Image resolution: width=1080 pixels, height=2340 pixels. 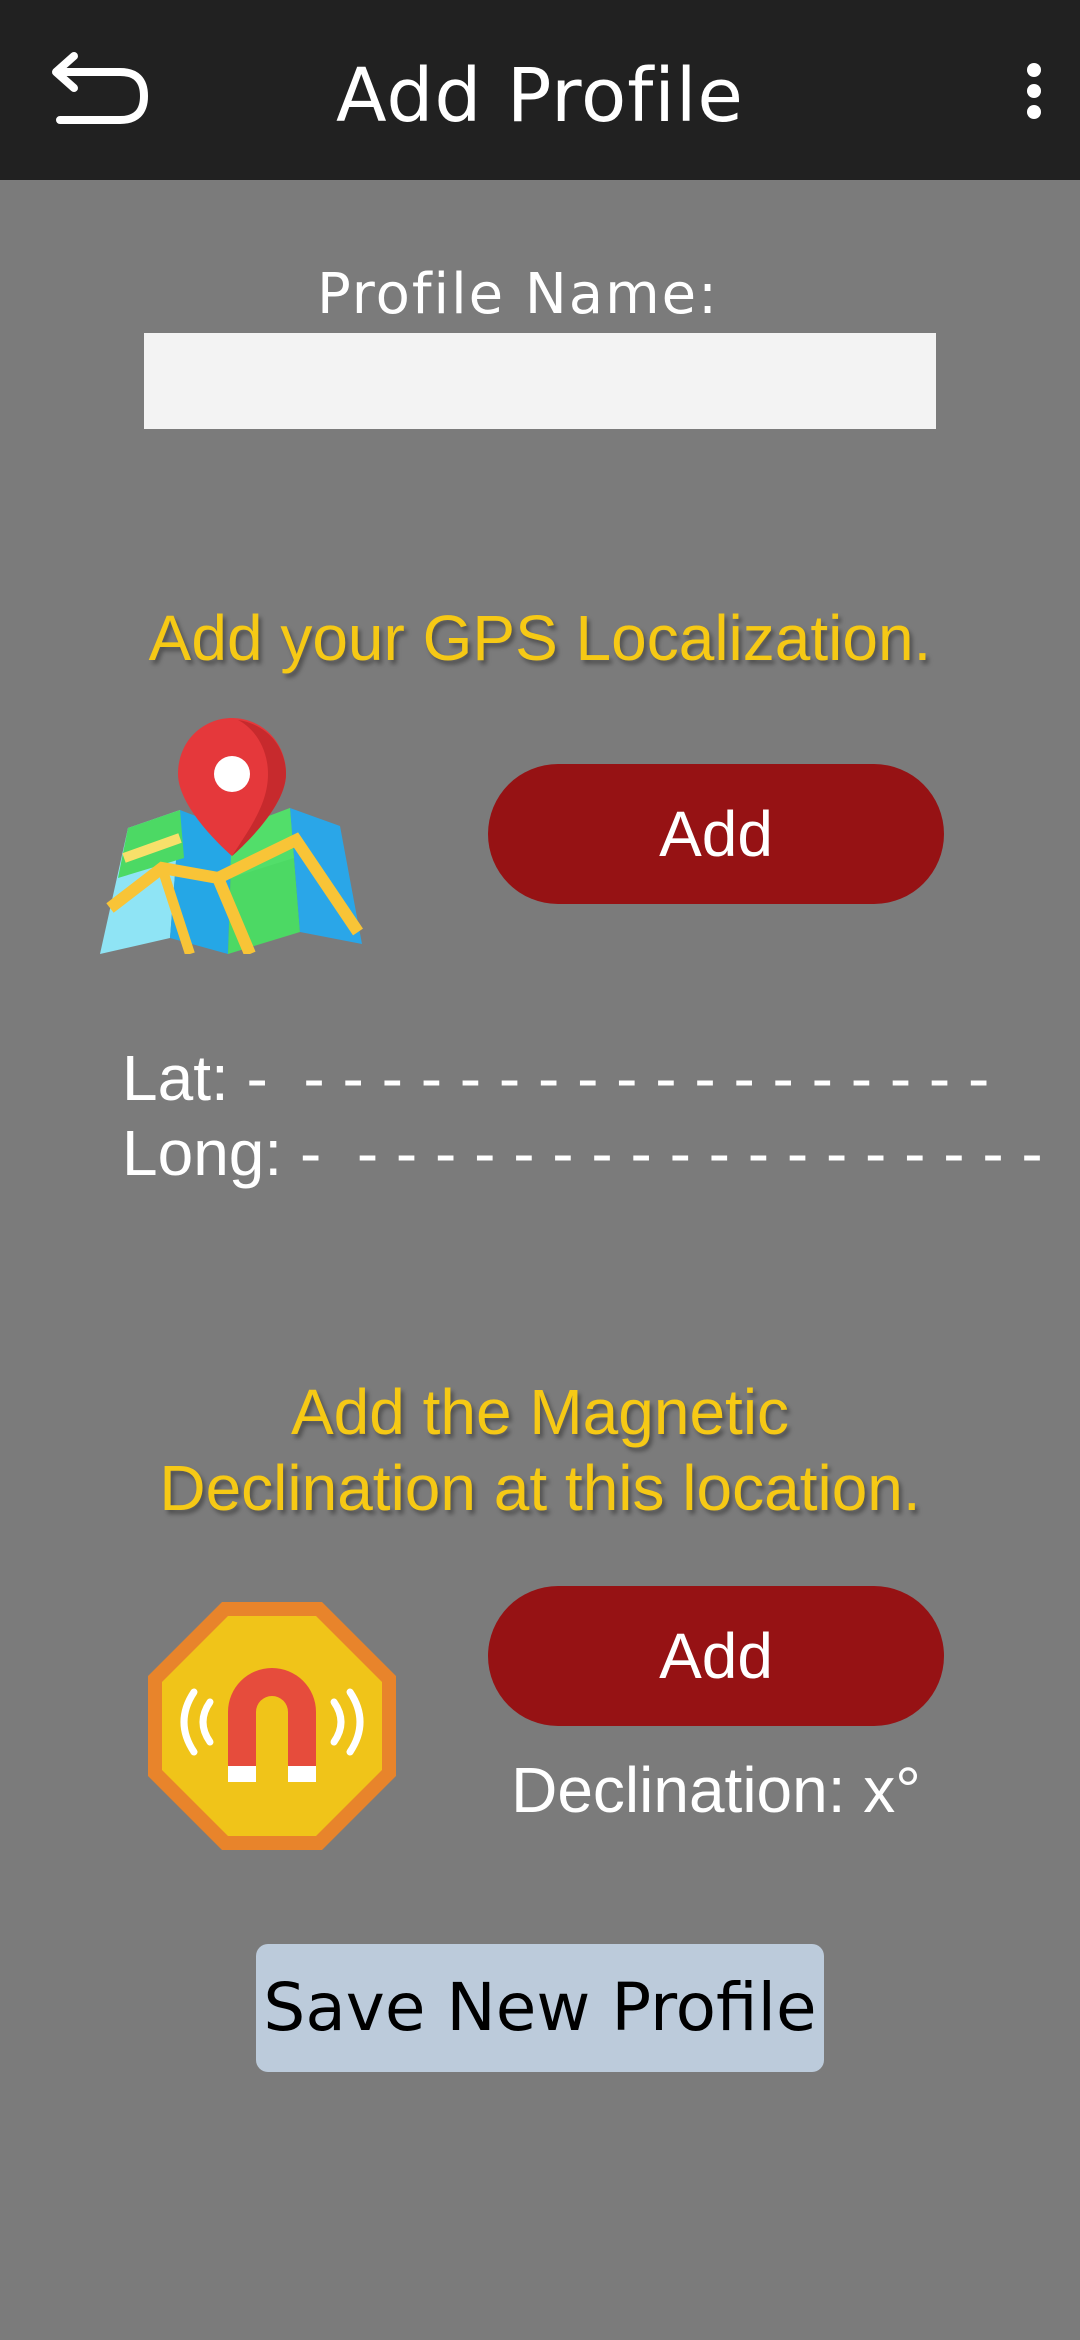 What do you see at coordinates (540, 2008) in the screenshot?
I see `save-profile-button: Save New Profile` at bounding box center [540, 2008].